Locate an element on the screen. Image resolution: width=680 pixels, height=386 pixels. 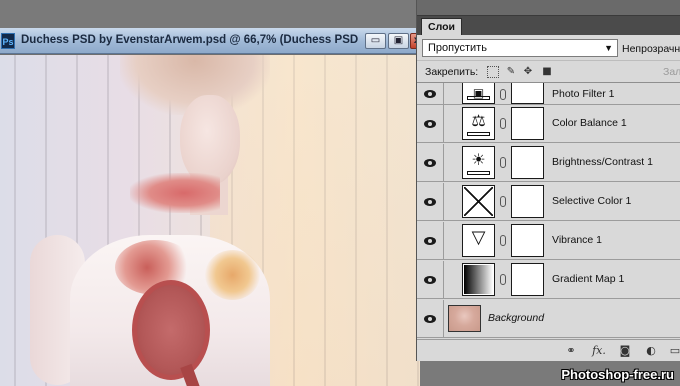
layer-name: Vibrance 1 is located at coordinates (577, 240).